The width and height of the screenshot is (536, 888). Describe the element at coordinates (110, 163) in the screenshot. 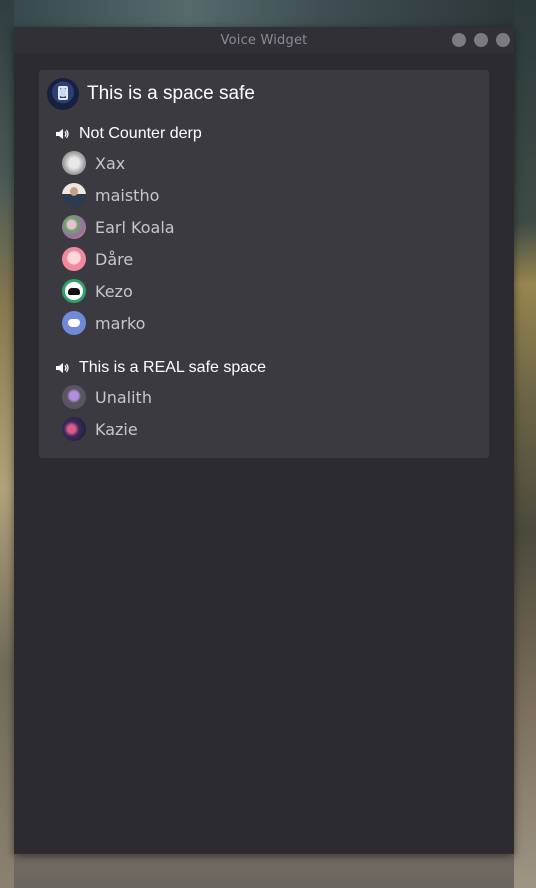

I see `username: Xax` at that location.